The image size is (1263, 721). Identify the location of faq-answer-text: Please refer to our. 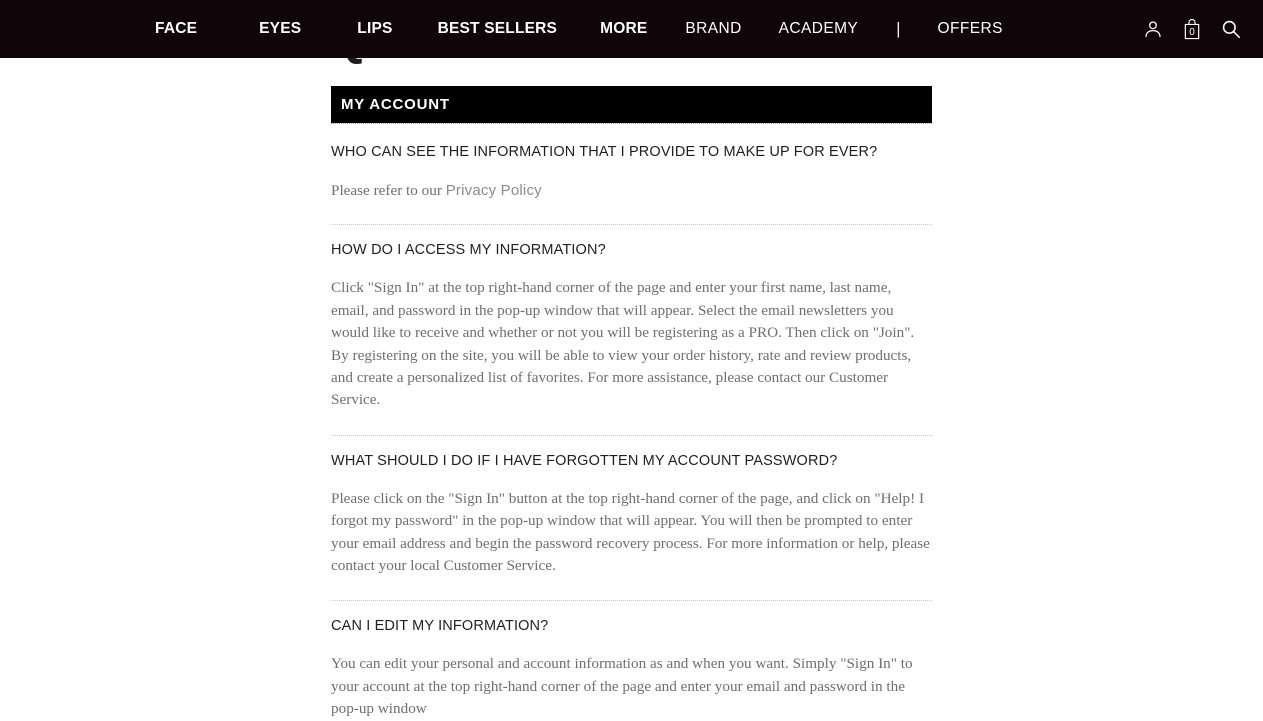
(388, 190).